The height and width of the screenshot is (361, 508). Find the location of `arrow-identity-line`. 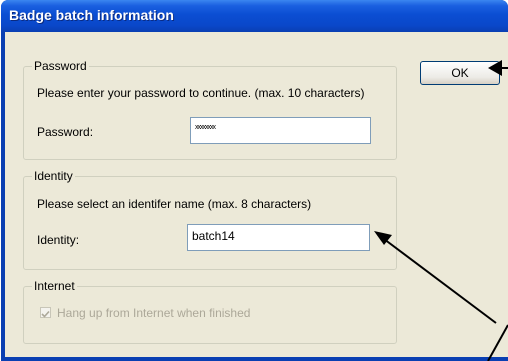

arrow-identity-line is located at coordinates (440, 281).